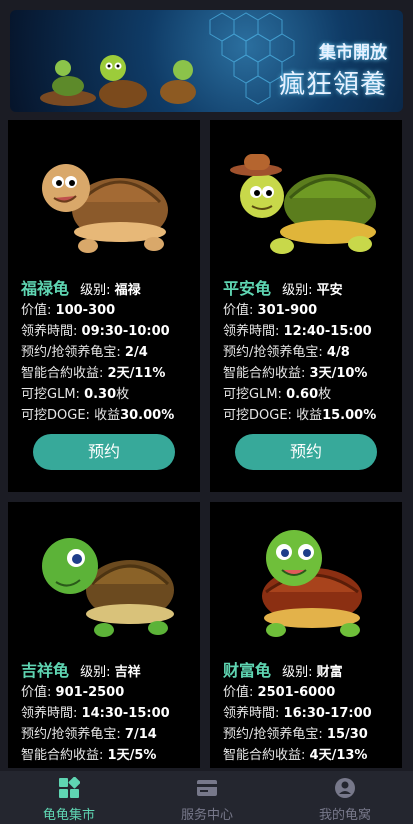 The image size is (413, 824). What do you see at coordinates (332, 85) in the screenshot?
I see `banner-line2: 瘋狂領養` at bounding box center [332, 85].